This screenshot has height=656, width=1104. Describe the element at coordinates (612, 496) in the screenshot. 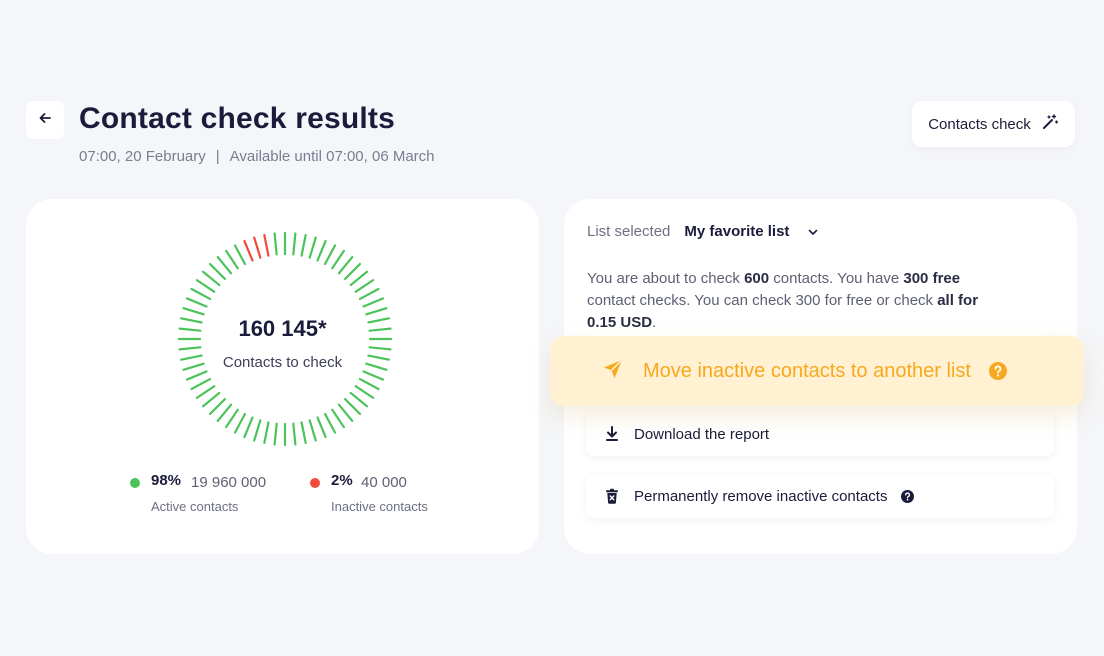

I see `trash-icon` at that location.